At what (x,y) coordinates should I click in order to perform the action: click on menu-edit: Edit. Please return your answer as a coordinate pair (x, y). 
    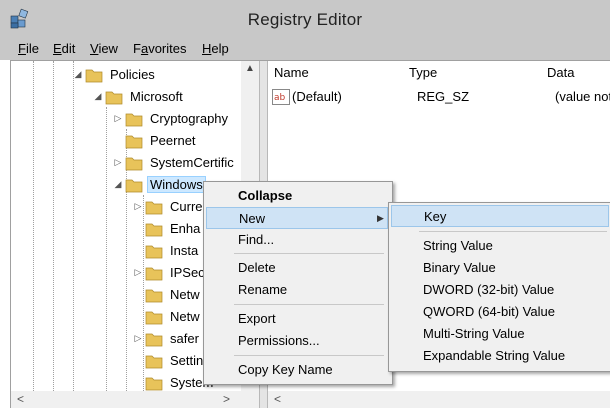
    Looking at the image, I should click on (64, 48).